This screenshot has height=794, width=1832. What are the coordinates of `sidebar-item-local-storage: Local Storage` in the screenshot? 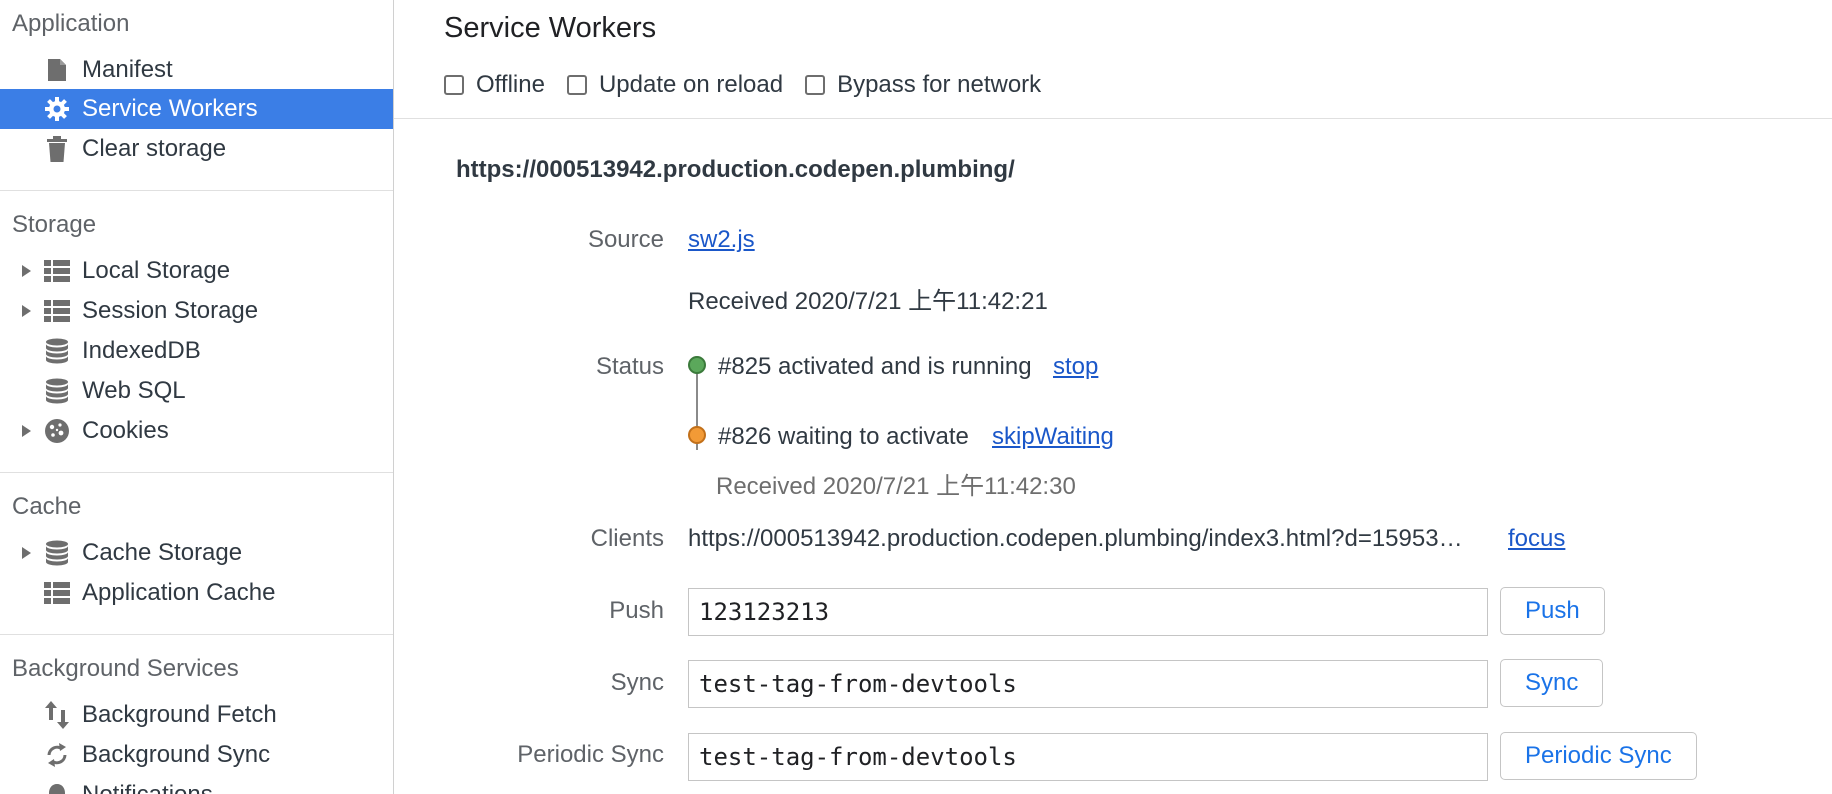 It's located at (196, 271).